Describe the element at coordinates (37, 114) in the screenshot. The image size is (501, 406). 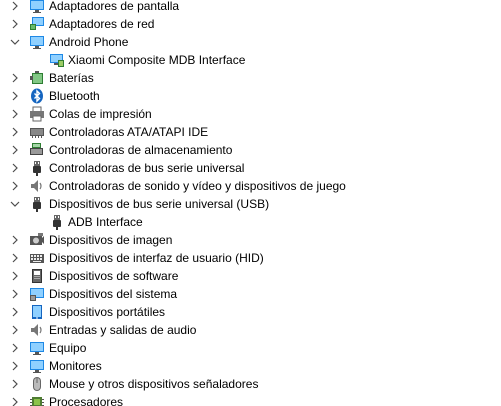
I see `printer-icon` at that location.